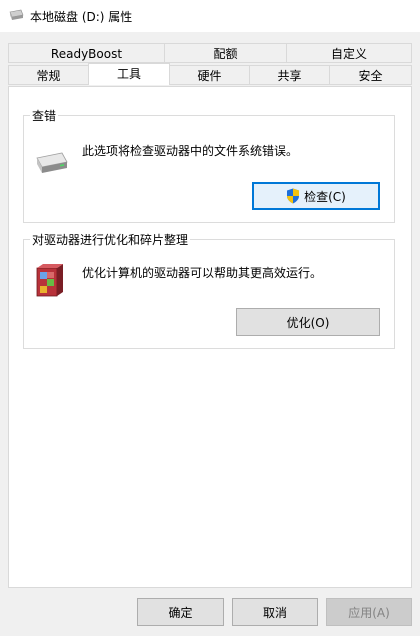 This screenshot has height=636, width=420. Describe the element at coordinates (44, 115) in the screenshot. I see `error-check-title: 查错` at that location.